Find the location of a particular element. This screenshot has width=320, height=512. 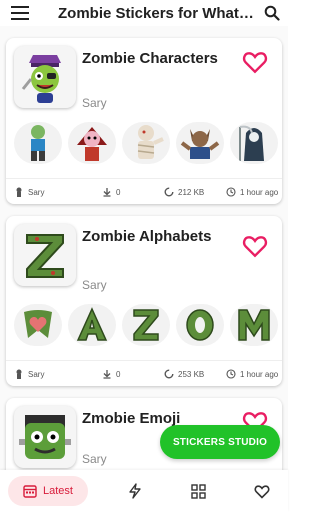

nav-favorites-tab is located at coordinates (262, 491).